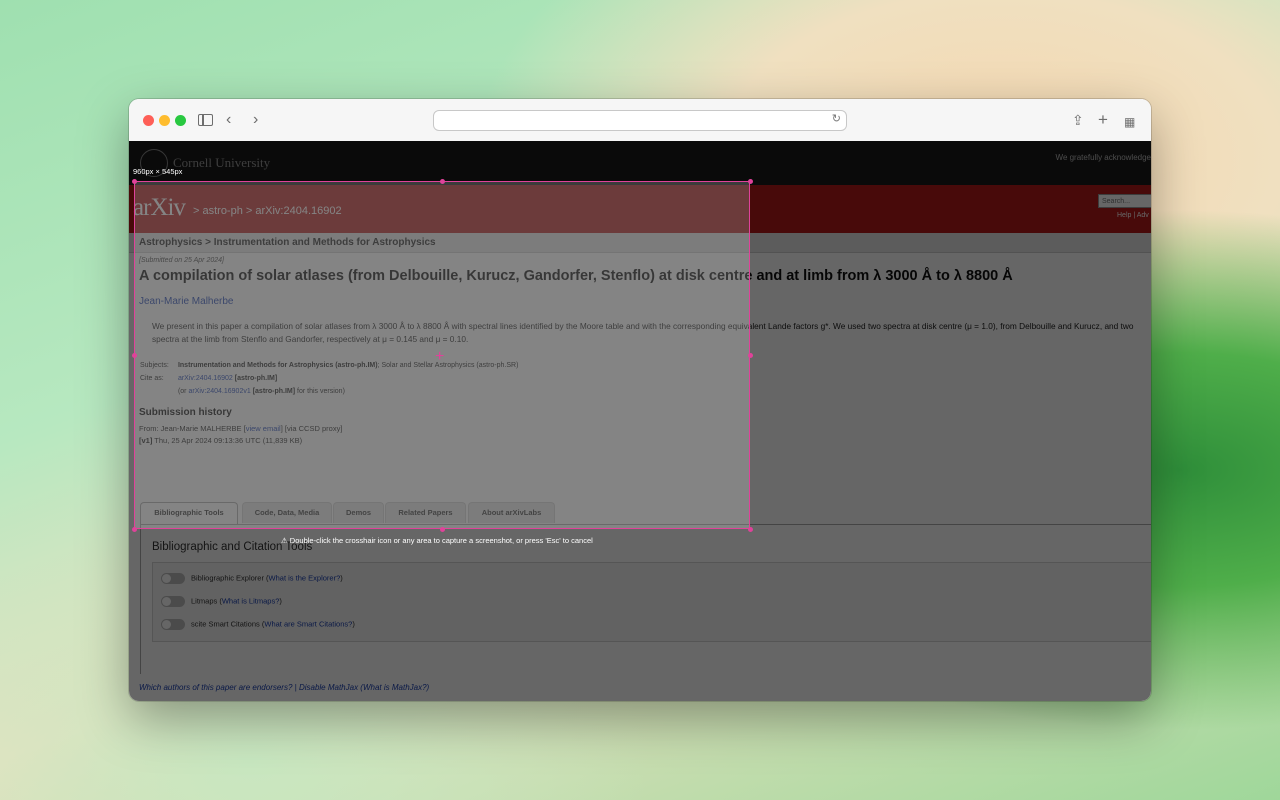 This screenshot has height=800, width=1280. What do you see at coordinates (1103, 157) in the screenshot?
I see `acknowledgement-text: We gratefully acknowledge` at bounding box center [1103, 157].